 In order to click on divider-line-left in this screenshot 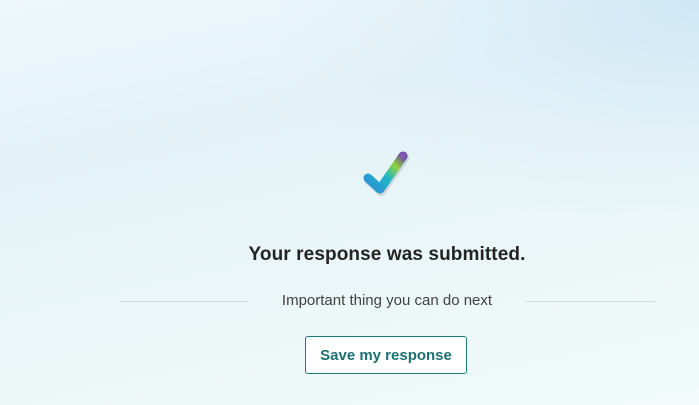, I will do `click(184, 301)`.